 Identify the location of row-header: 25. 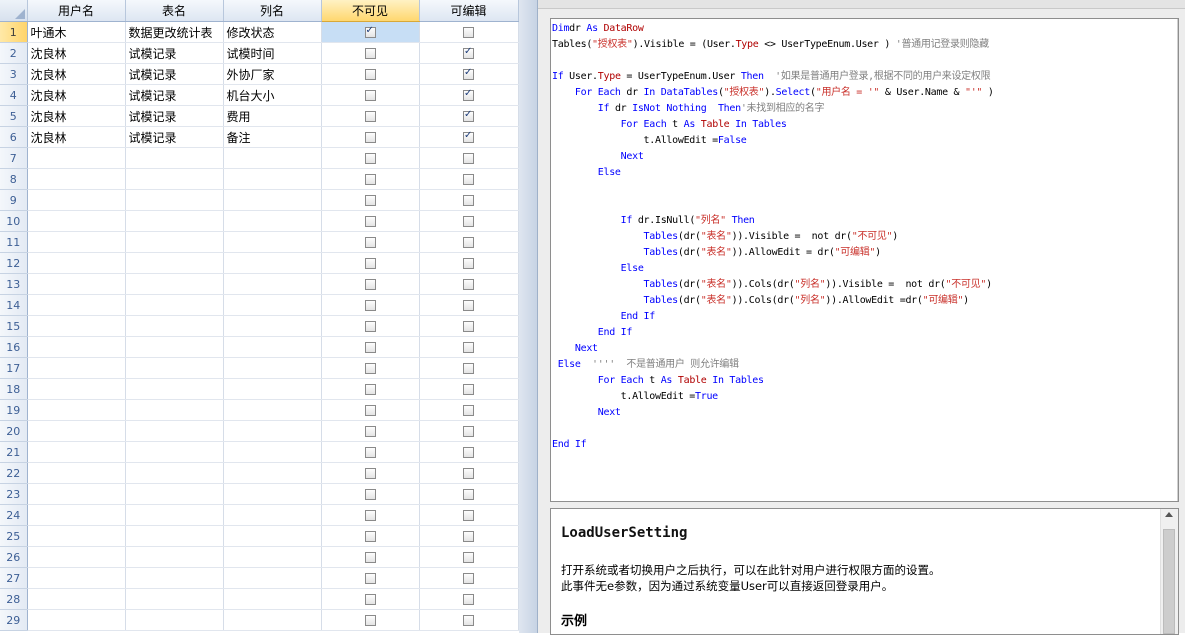
(14, 536).